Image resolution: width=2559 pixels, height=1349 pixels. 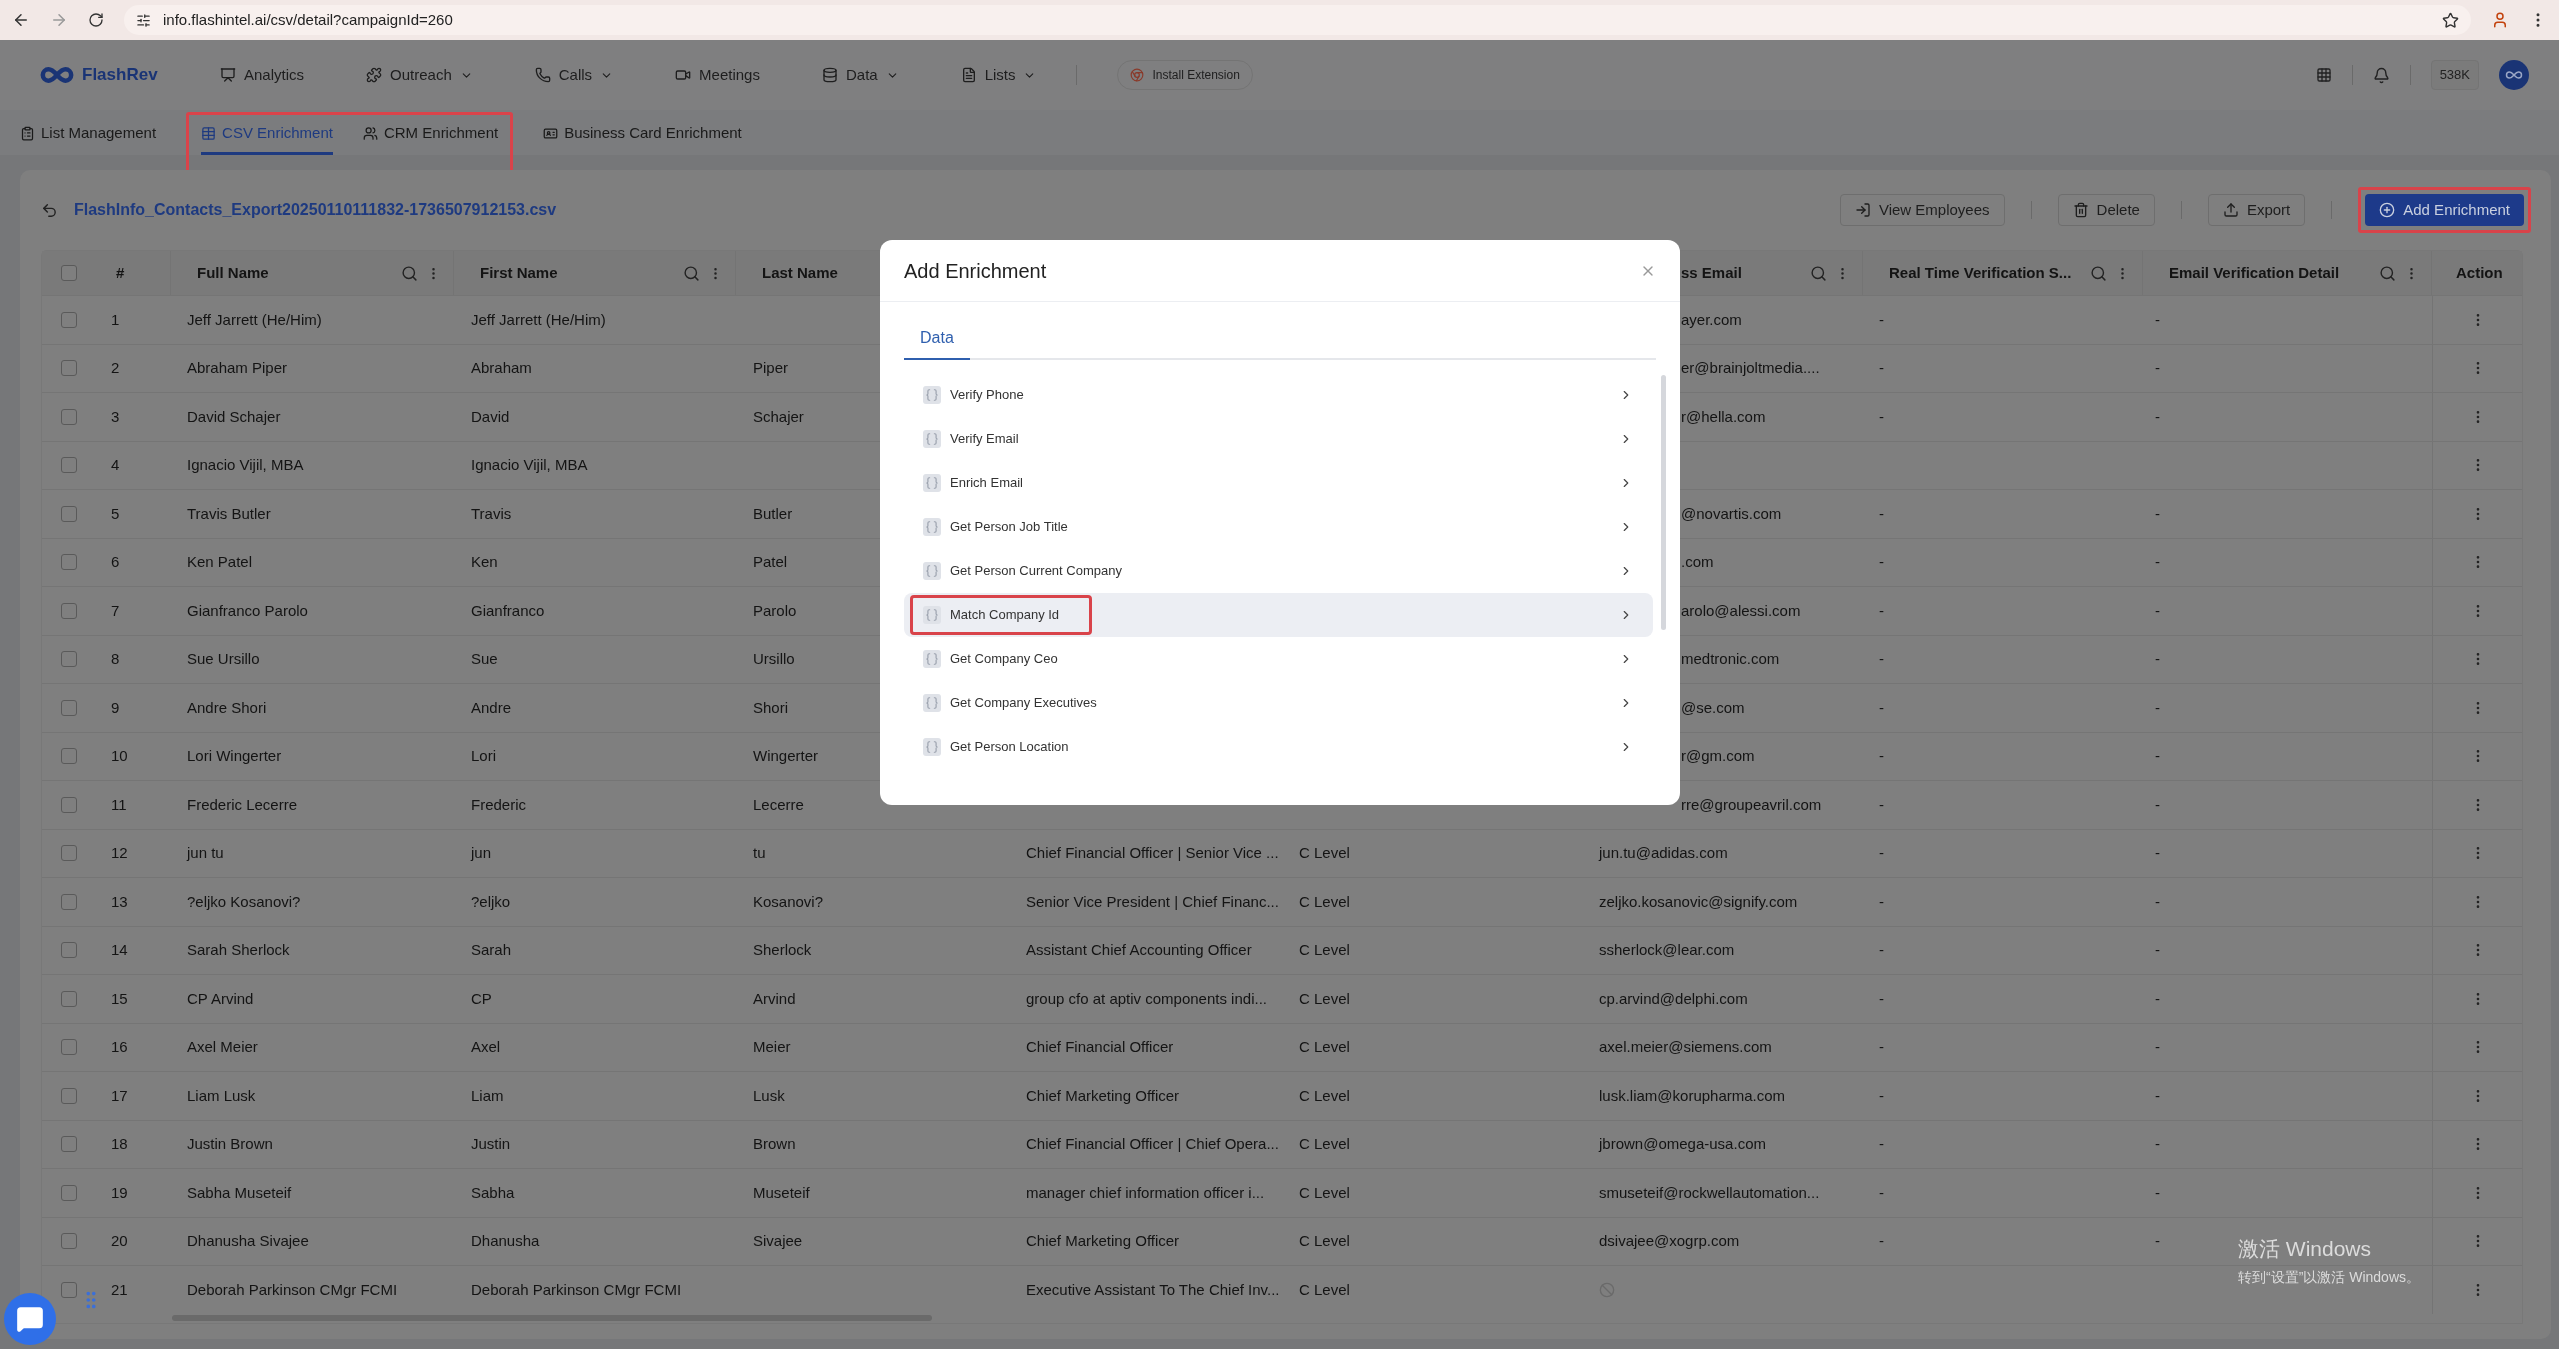 I want to click on address-bar: info.flashintel.ai/csv/detail?campaignId=260, so click(x=1297, y=20).